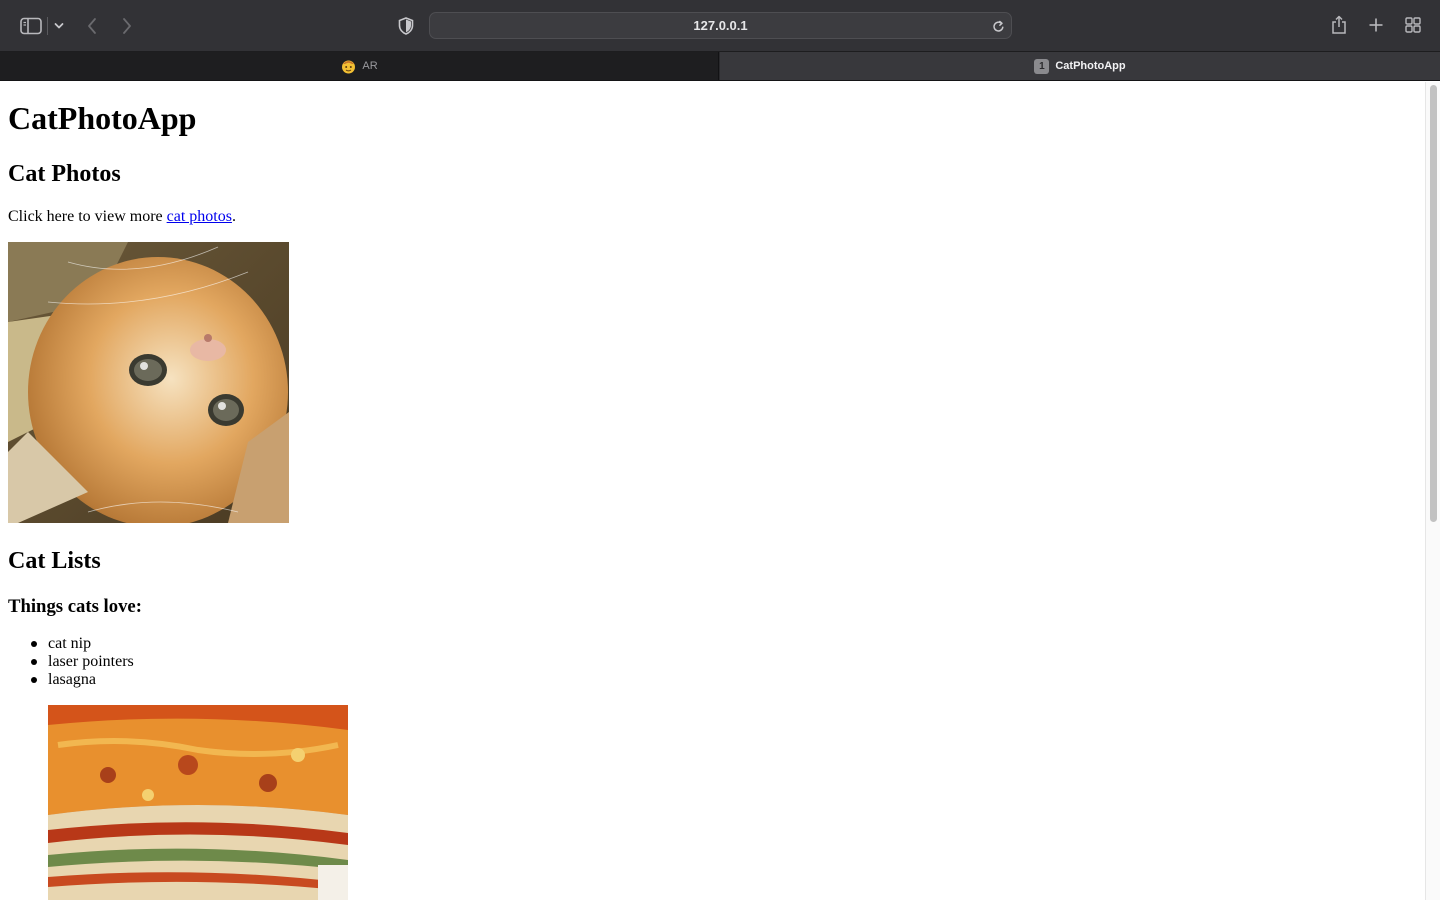 This screenshot has width=1440, height=900. What do you see at coordinates (31, 26) in the screenshot?
I see `sidebar-icon` at bounding box center [31, 26].